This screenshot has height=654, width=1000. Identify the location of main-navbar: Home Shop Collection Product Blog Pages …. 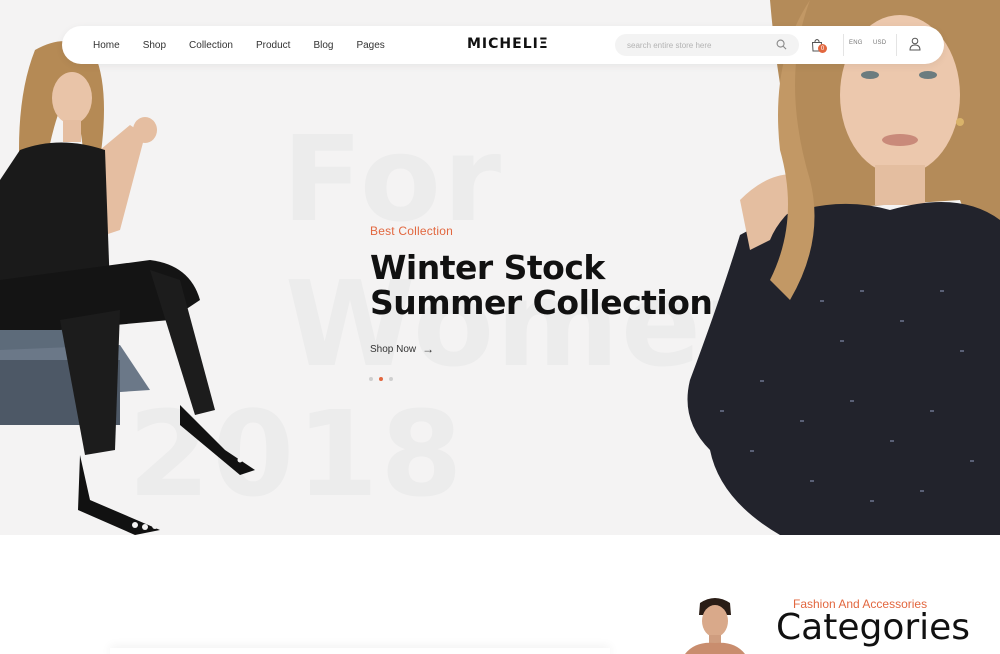
(503, 45).